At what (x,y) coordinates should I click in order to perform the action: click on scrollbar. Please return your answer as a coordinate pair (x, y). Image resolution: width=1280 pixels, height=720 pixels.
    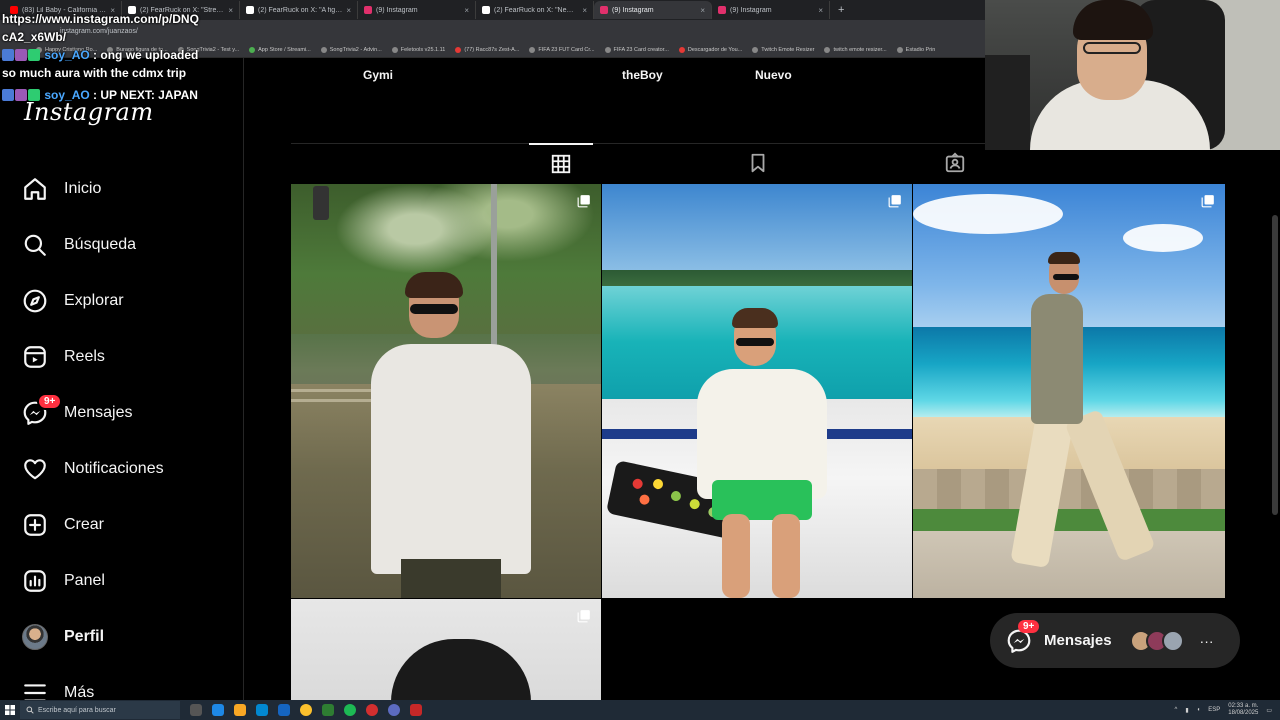
    Looking at the image, I should click on (1275, 365).